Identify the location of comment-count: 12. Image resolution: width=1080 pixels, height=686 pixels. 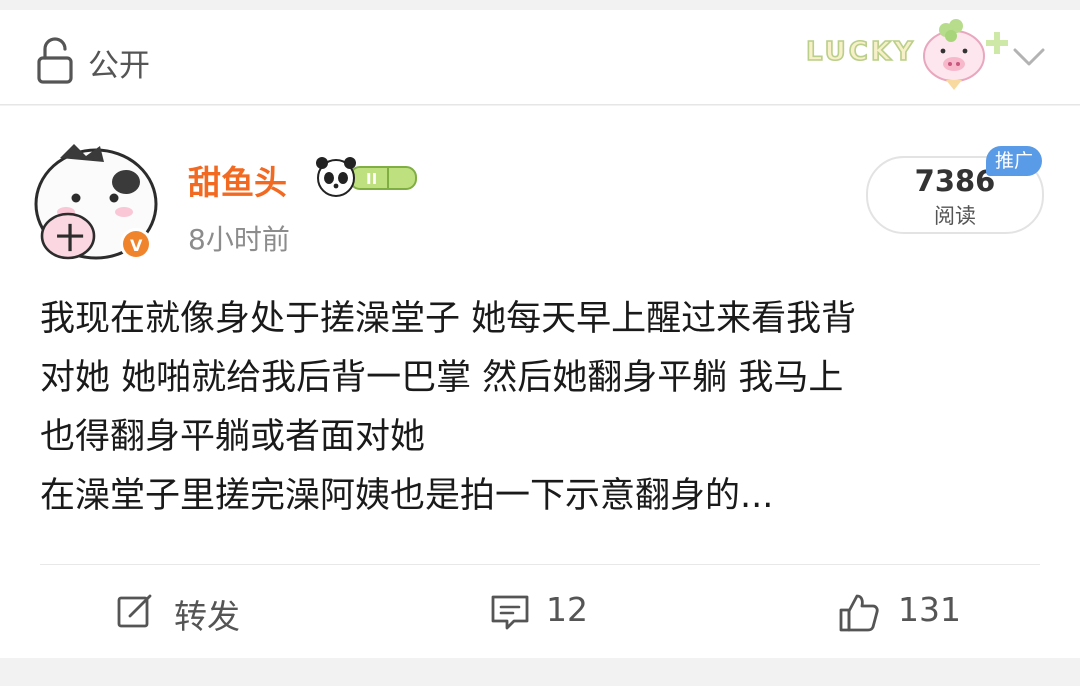
(567, 609).